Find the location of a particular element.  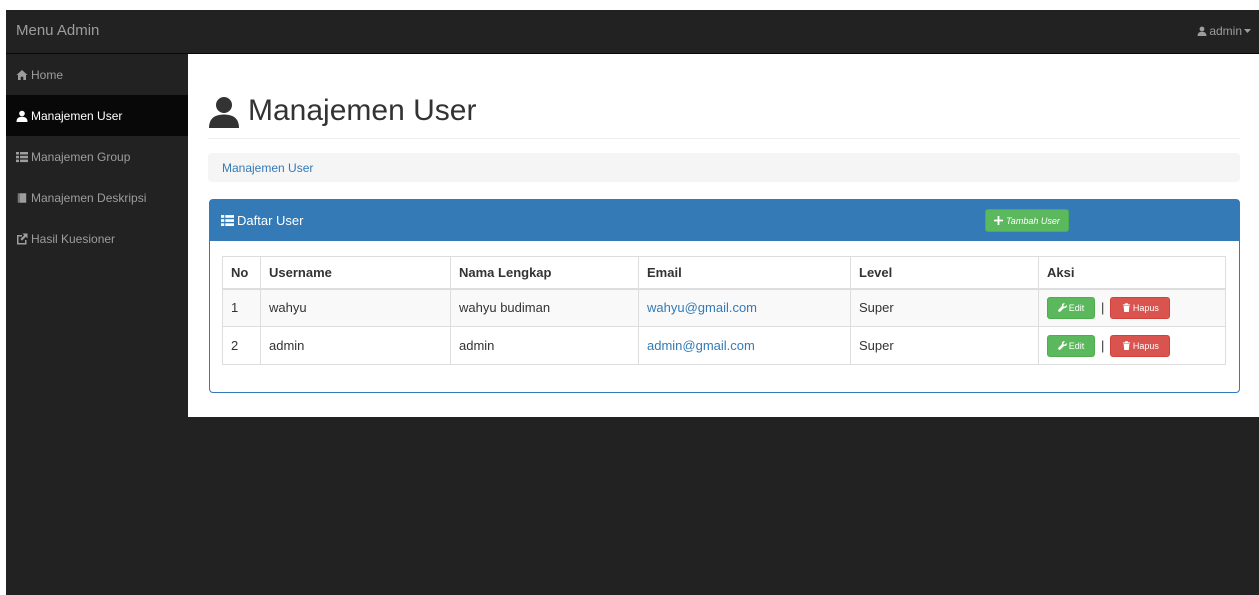

page-header: Manajemen User is located at coordinates (724, 116).